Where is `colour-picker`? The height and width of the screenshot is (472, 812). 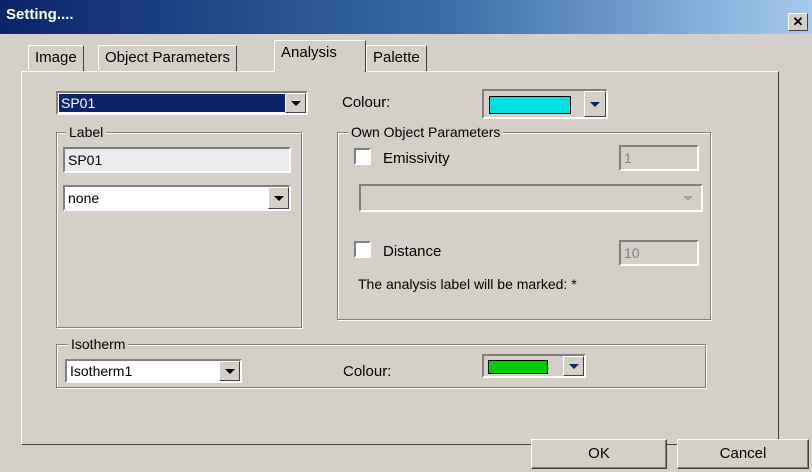 colour-picker is located at coordinates (545, 104).